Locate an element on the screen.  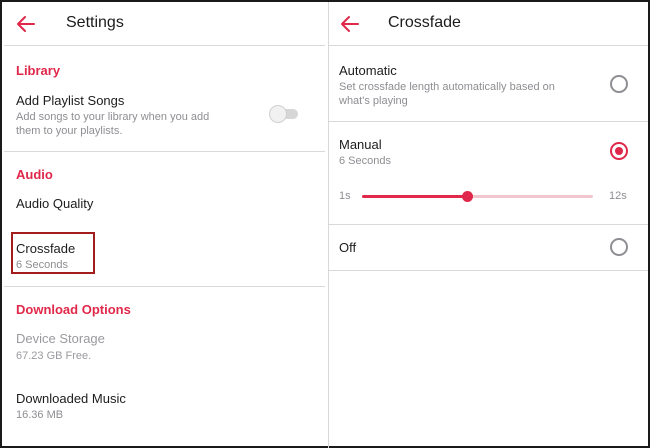
slider-thumb is located at coordinates (468, 196).